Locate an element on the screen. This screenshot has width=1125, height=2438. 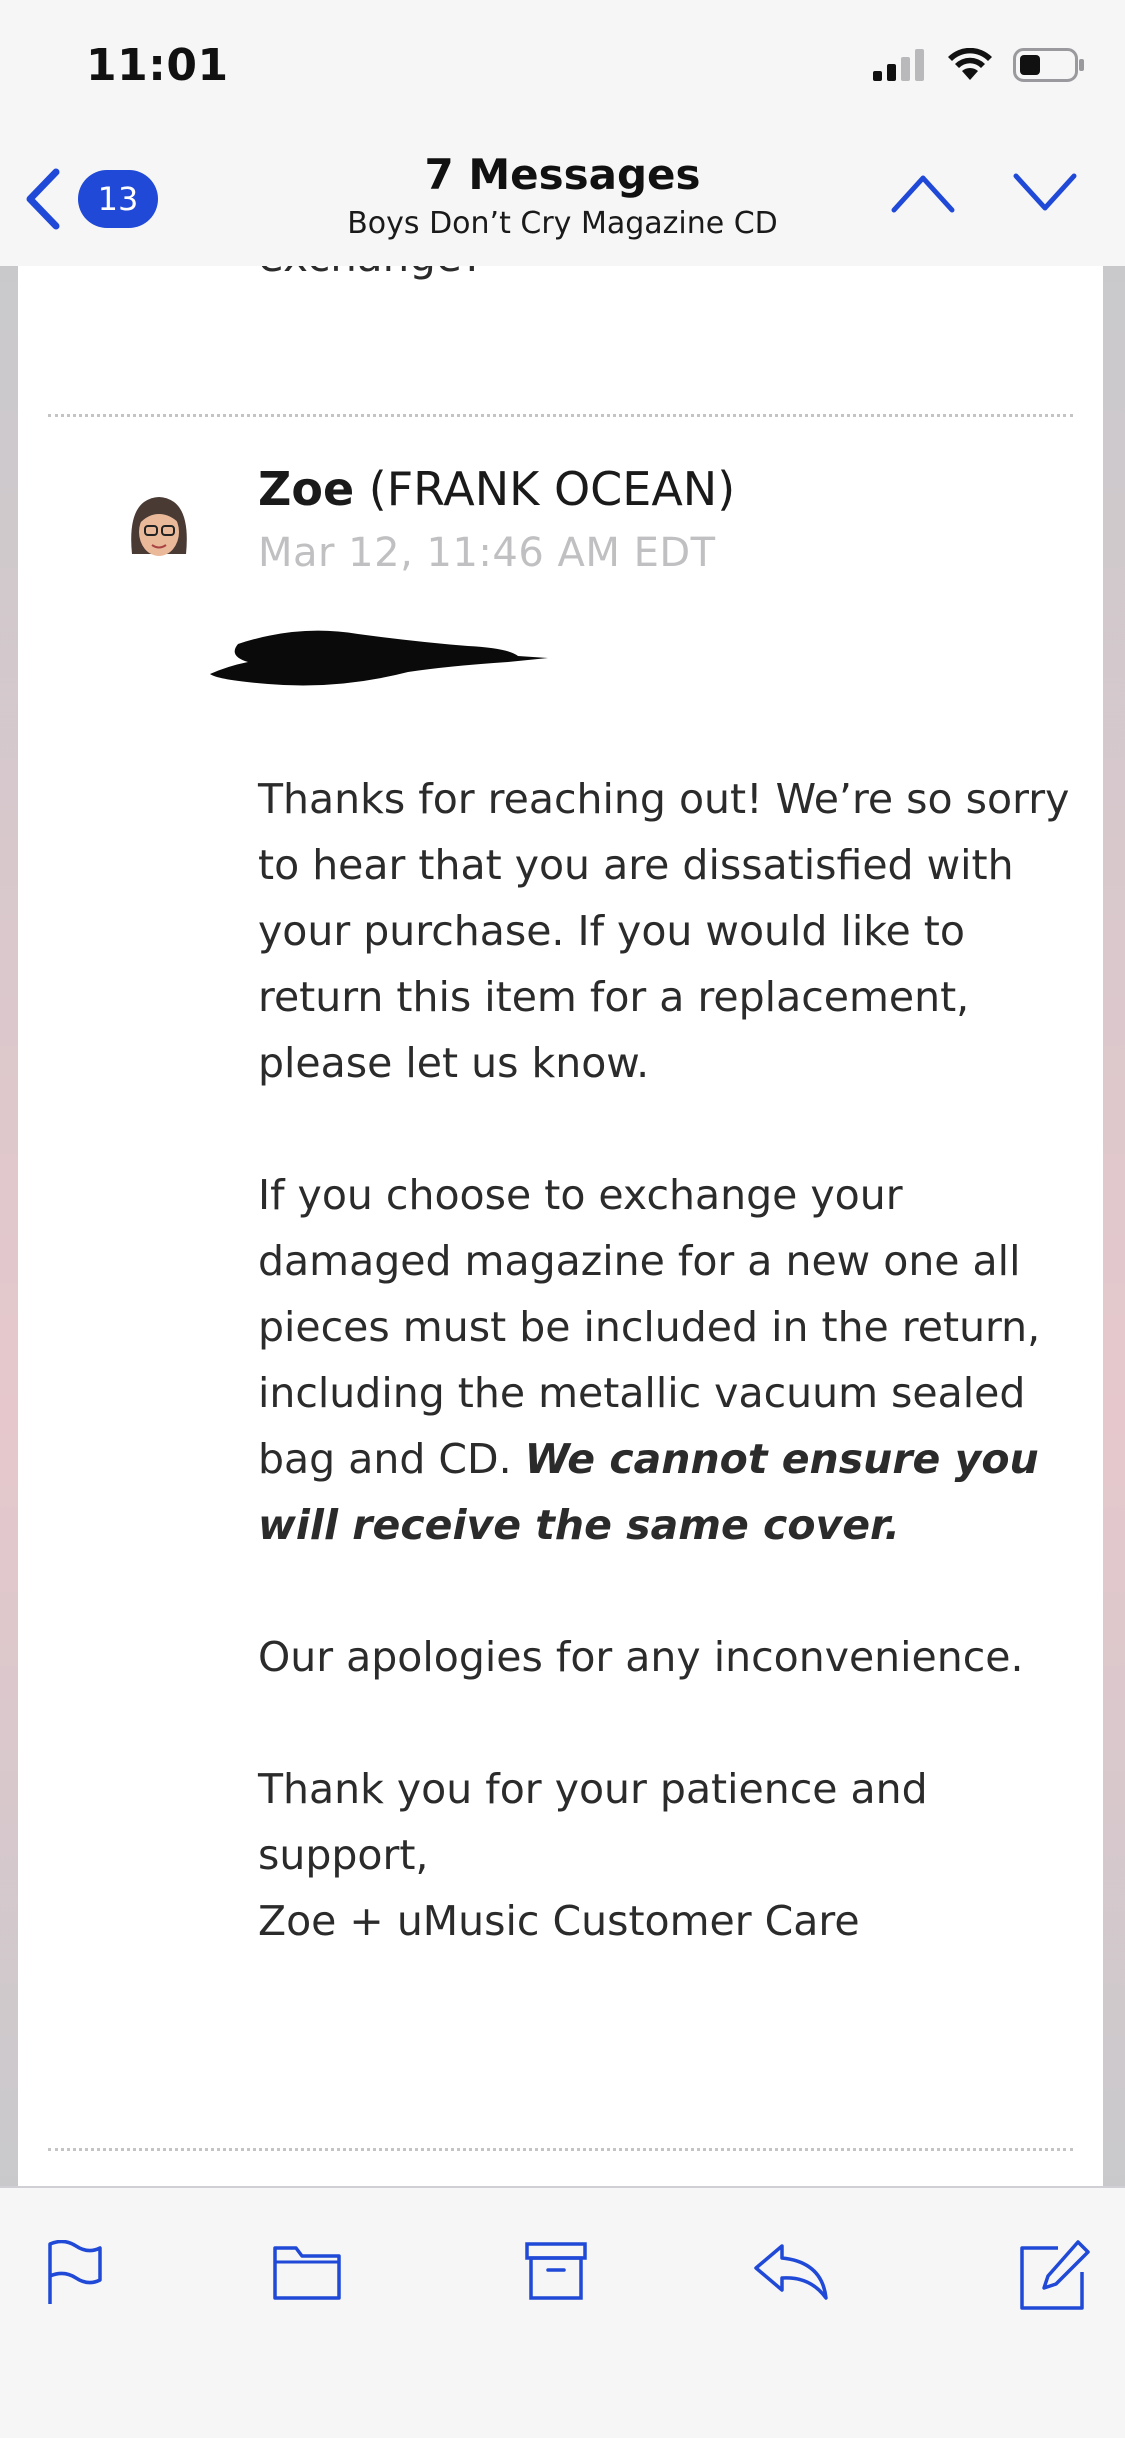
previous-message-button is located at coordinates (923, 194).